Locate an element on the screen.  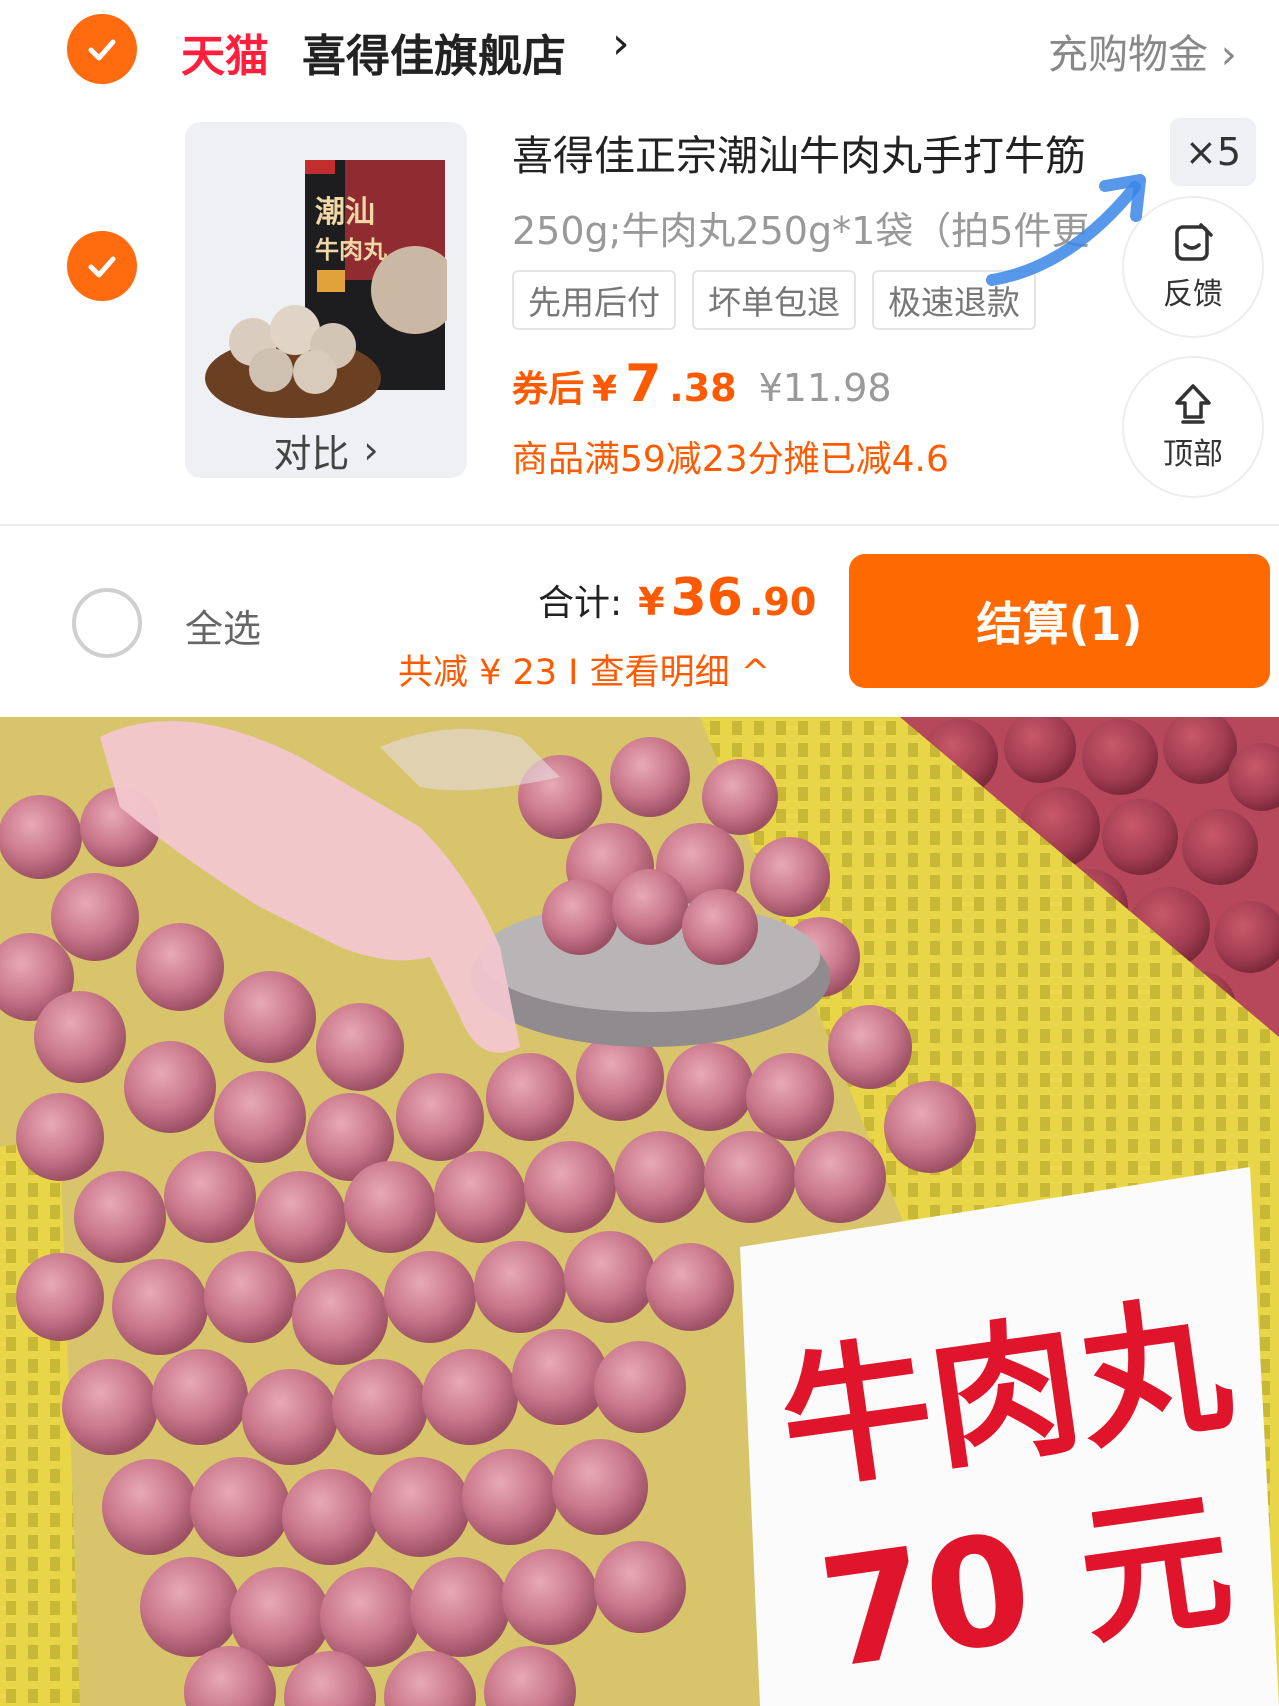
product-thumbnail: 潮汕 牛肉丸 对比 › is located at coordinates (326, 300).